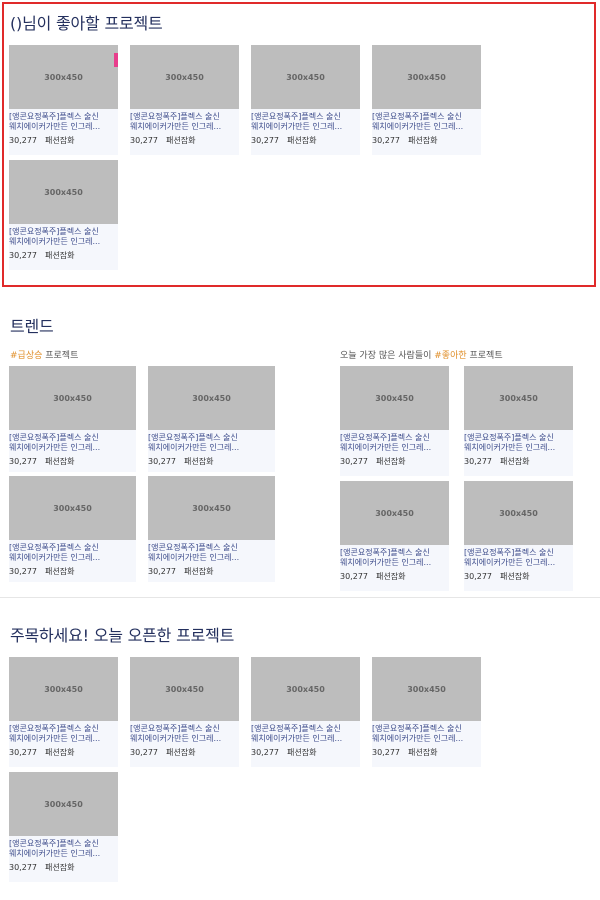  I want to click on section-divider, so click(300, 597).